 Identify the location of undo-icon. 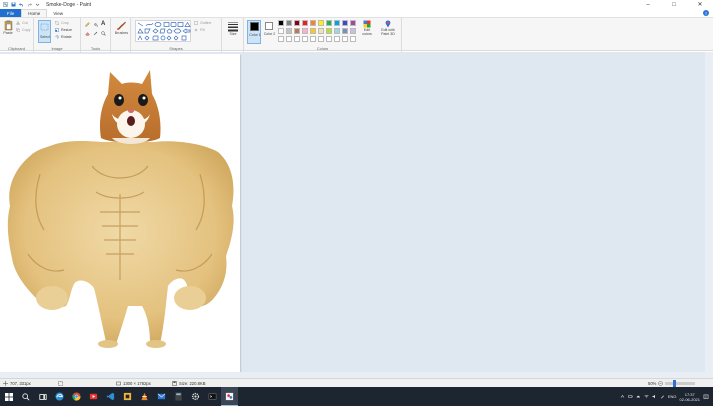
(21, 4).